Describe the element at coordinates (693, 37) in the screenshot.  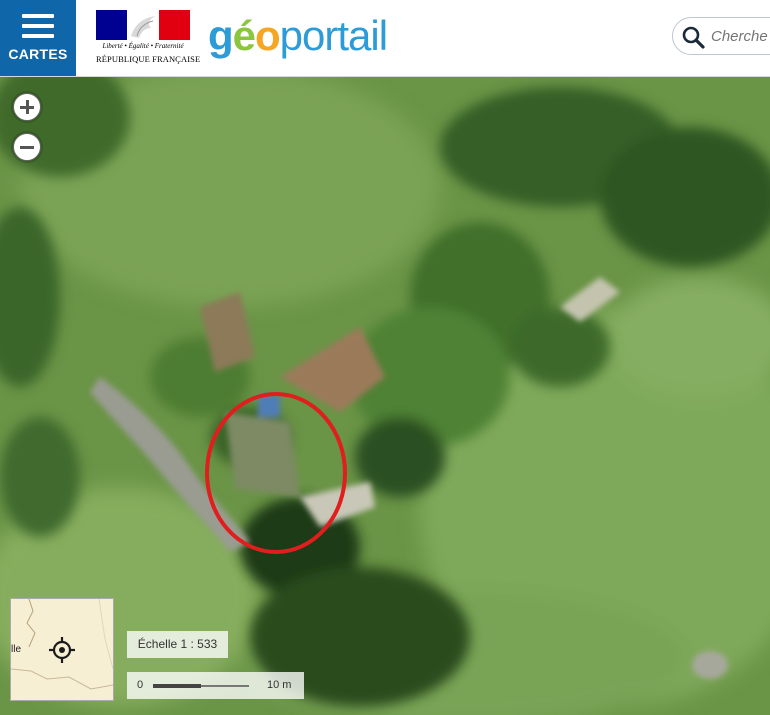
I see `search-icon` at that location.